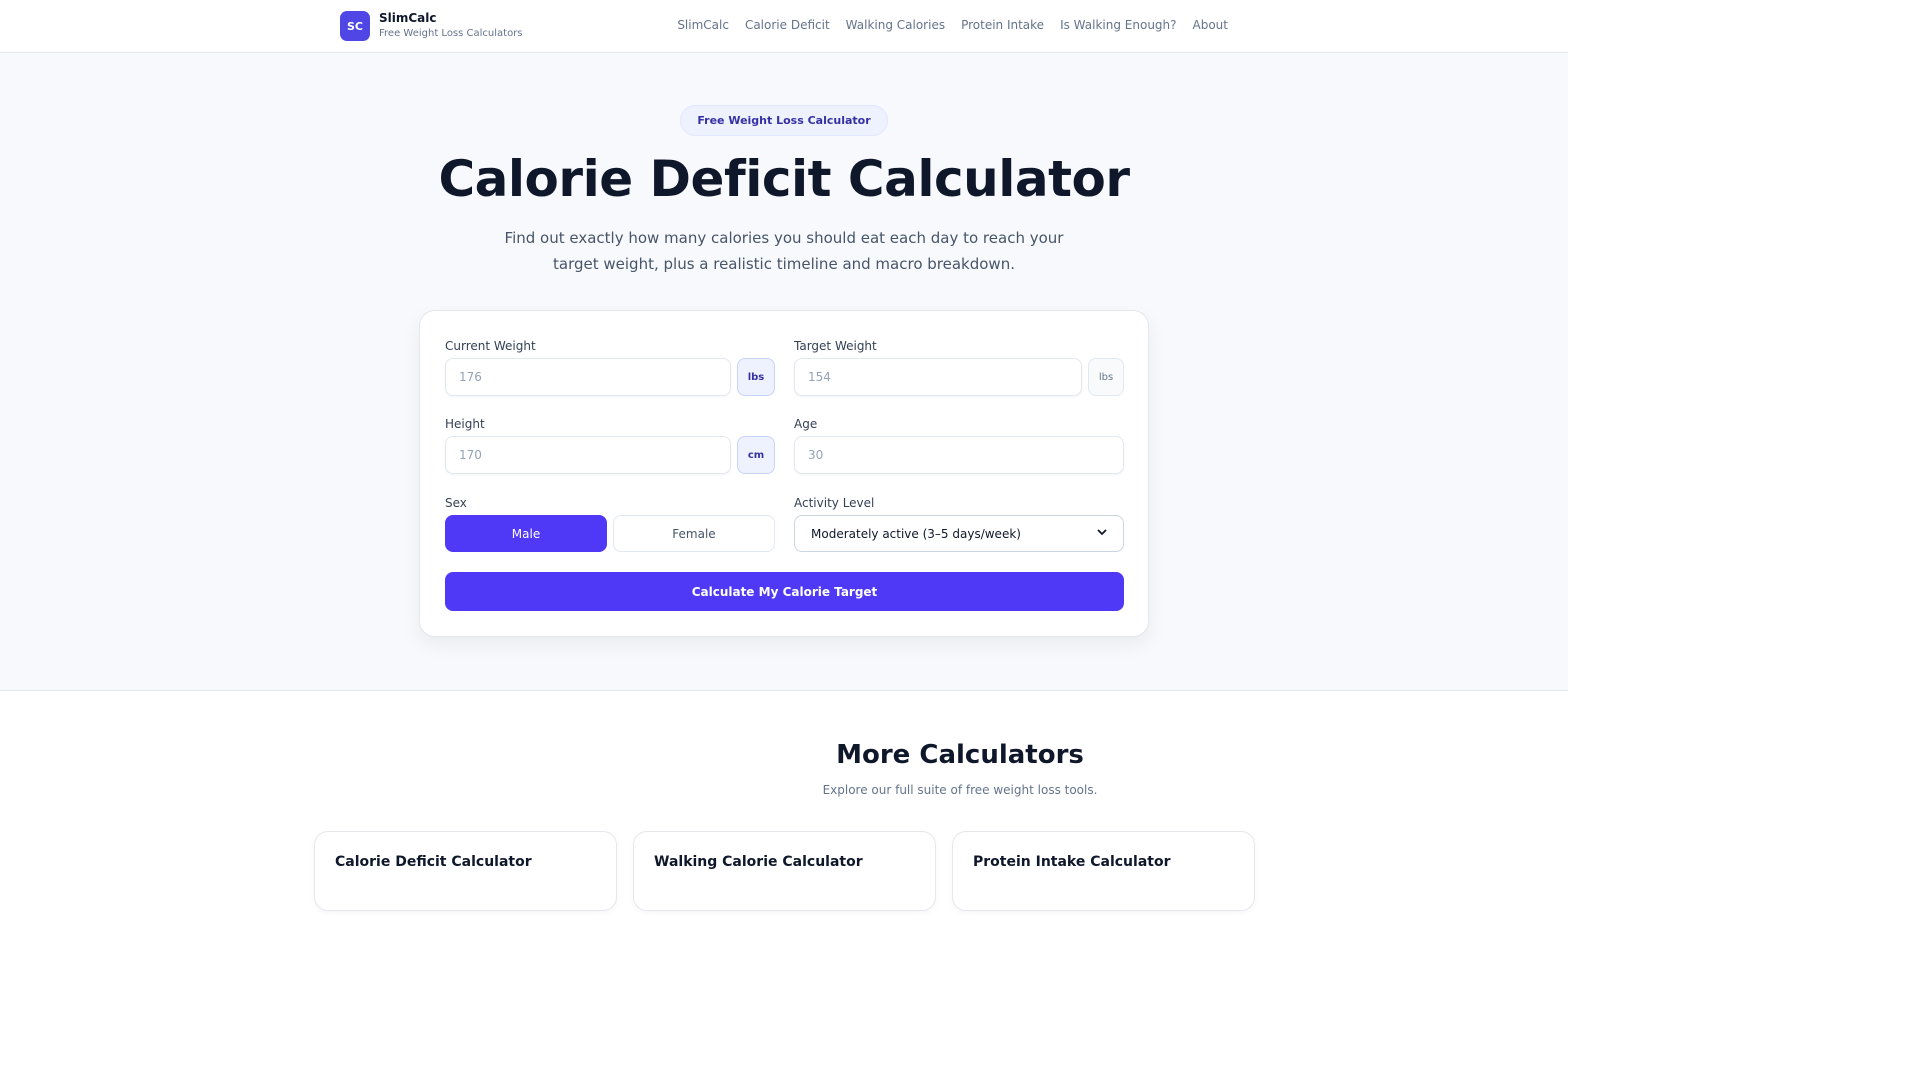 The width and height of the screenshot is (1920, 1080). What do you see at coordinates (960, 755) in the screenshot?
I see `more-calculators-title: More Calculators` at bounding box center [960, 755].